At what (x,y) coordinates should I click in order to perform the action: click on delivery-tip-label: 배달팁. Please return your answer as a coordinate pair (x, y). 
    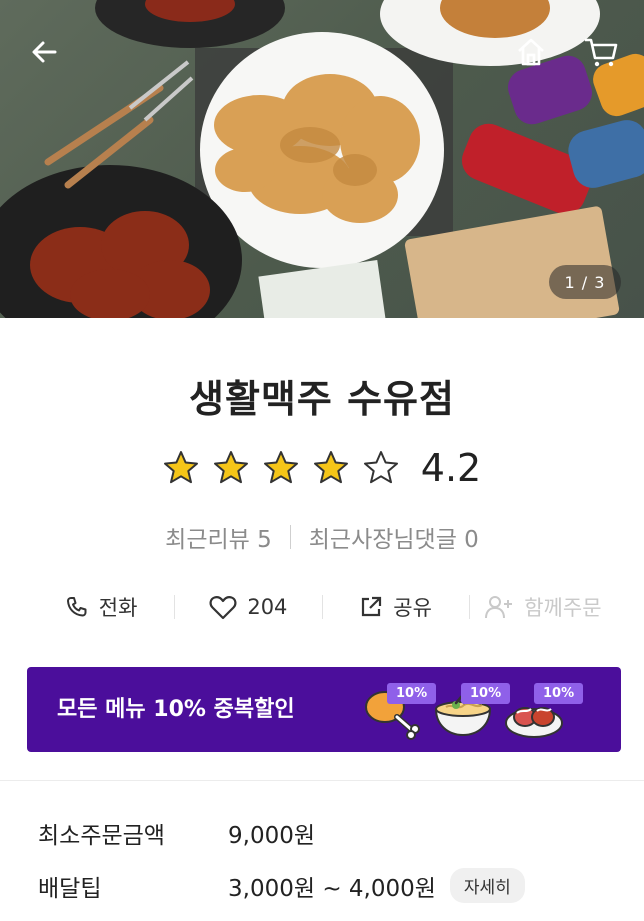
    Looking at the image, I should click on (70, 888).